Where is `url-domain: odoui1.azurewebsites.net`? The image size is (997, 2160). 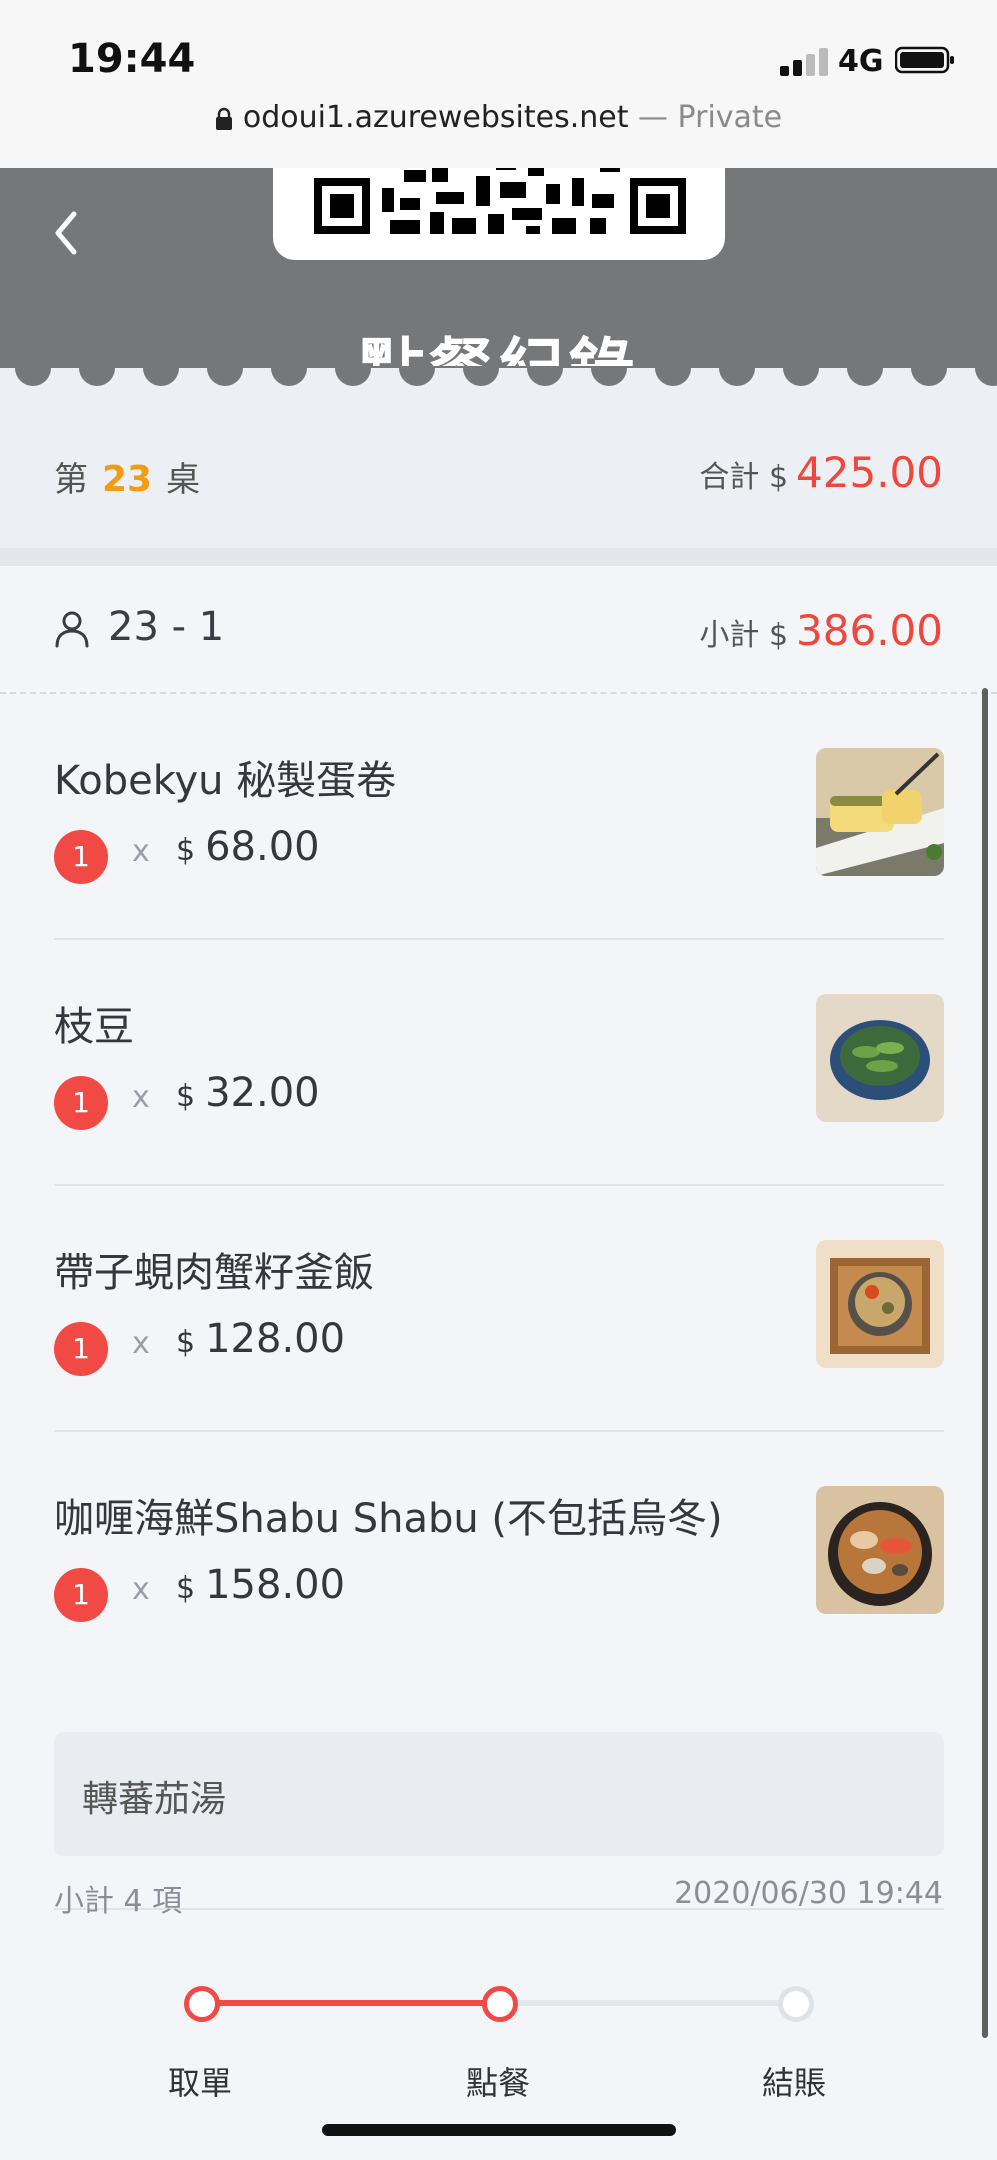 url-domain: odoui1.azurewebsites.net is located at coordinates (435, 117).